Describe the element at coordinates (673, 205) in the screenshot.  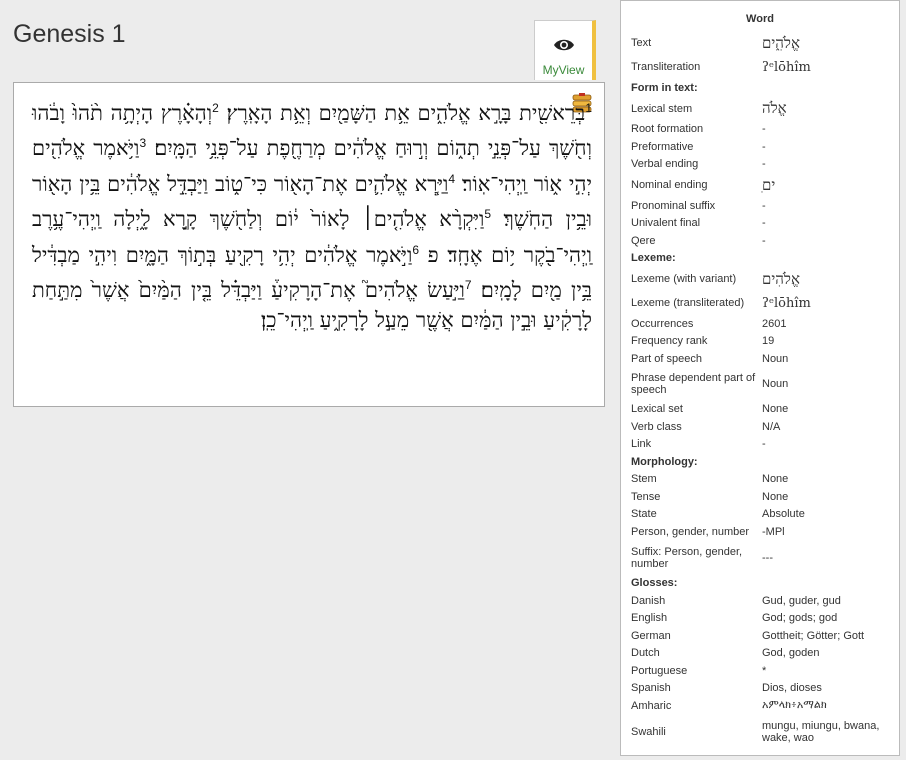
I see `word-field-label: Pronominal suffix` at that location.